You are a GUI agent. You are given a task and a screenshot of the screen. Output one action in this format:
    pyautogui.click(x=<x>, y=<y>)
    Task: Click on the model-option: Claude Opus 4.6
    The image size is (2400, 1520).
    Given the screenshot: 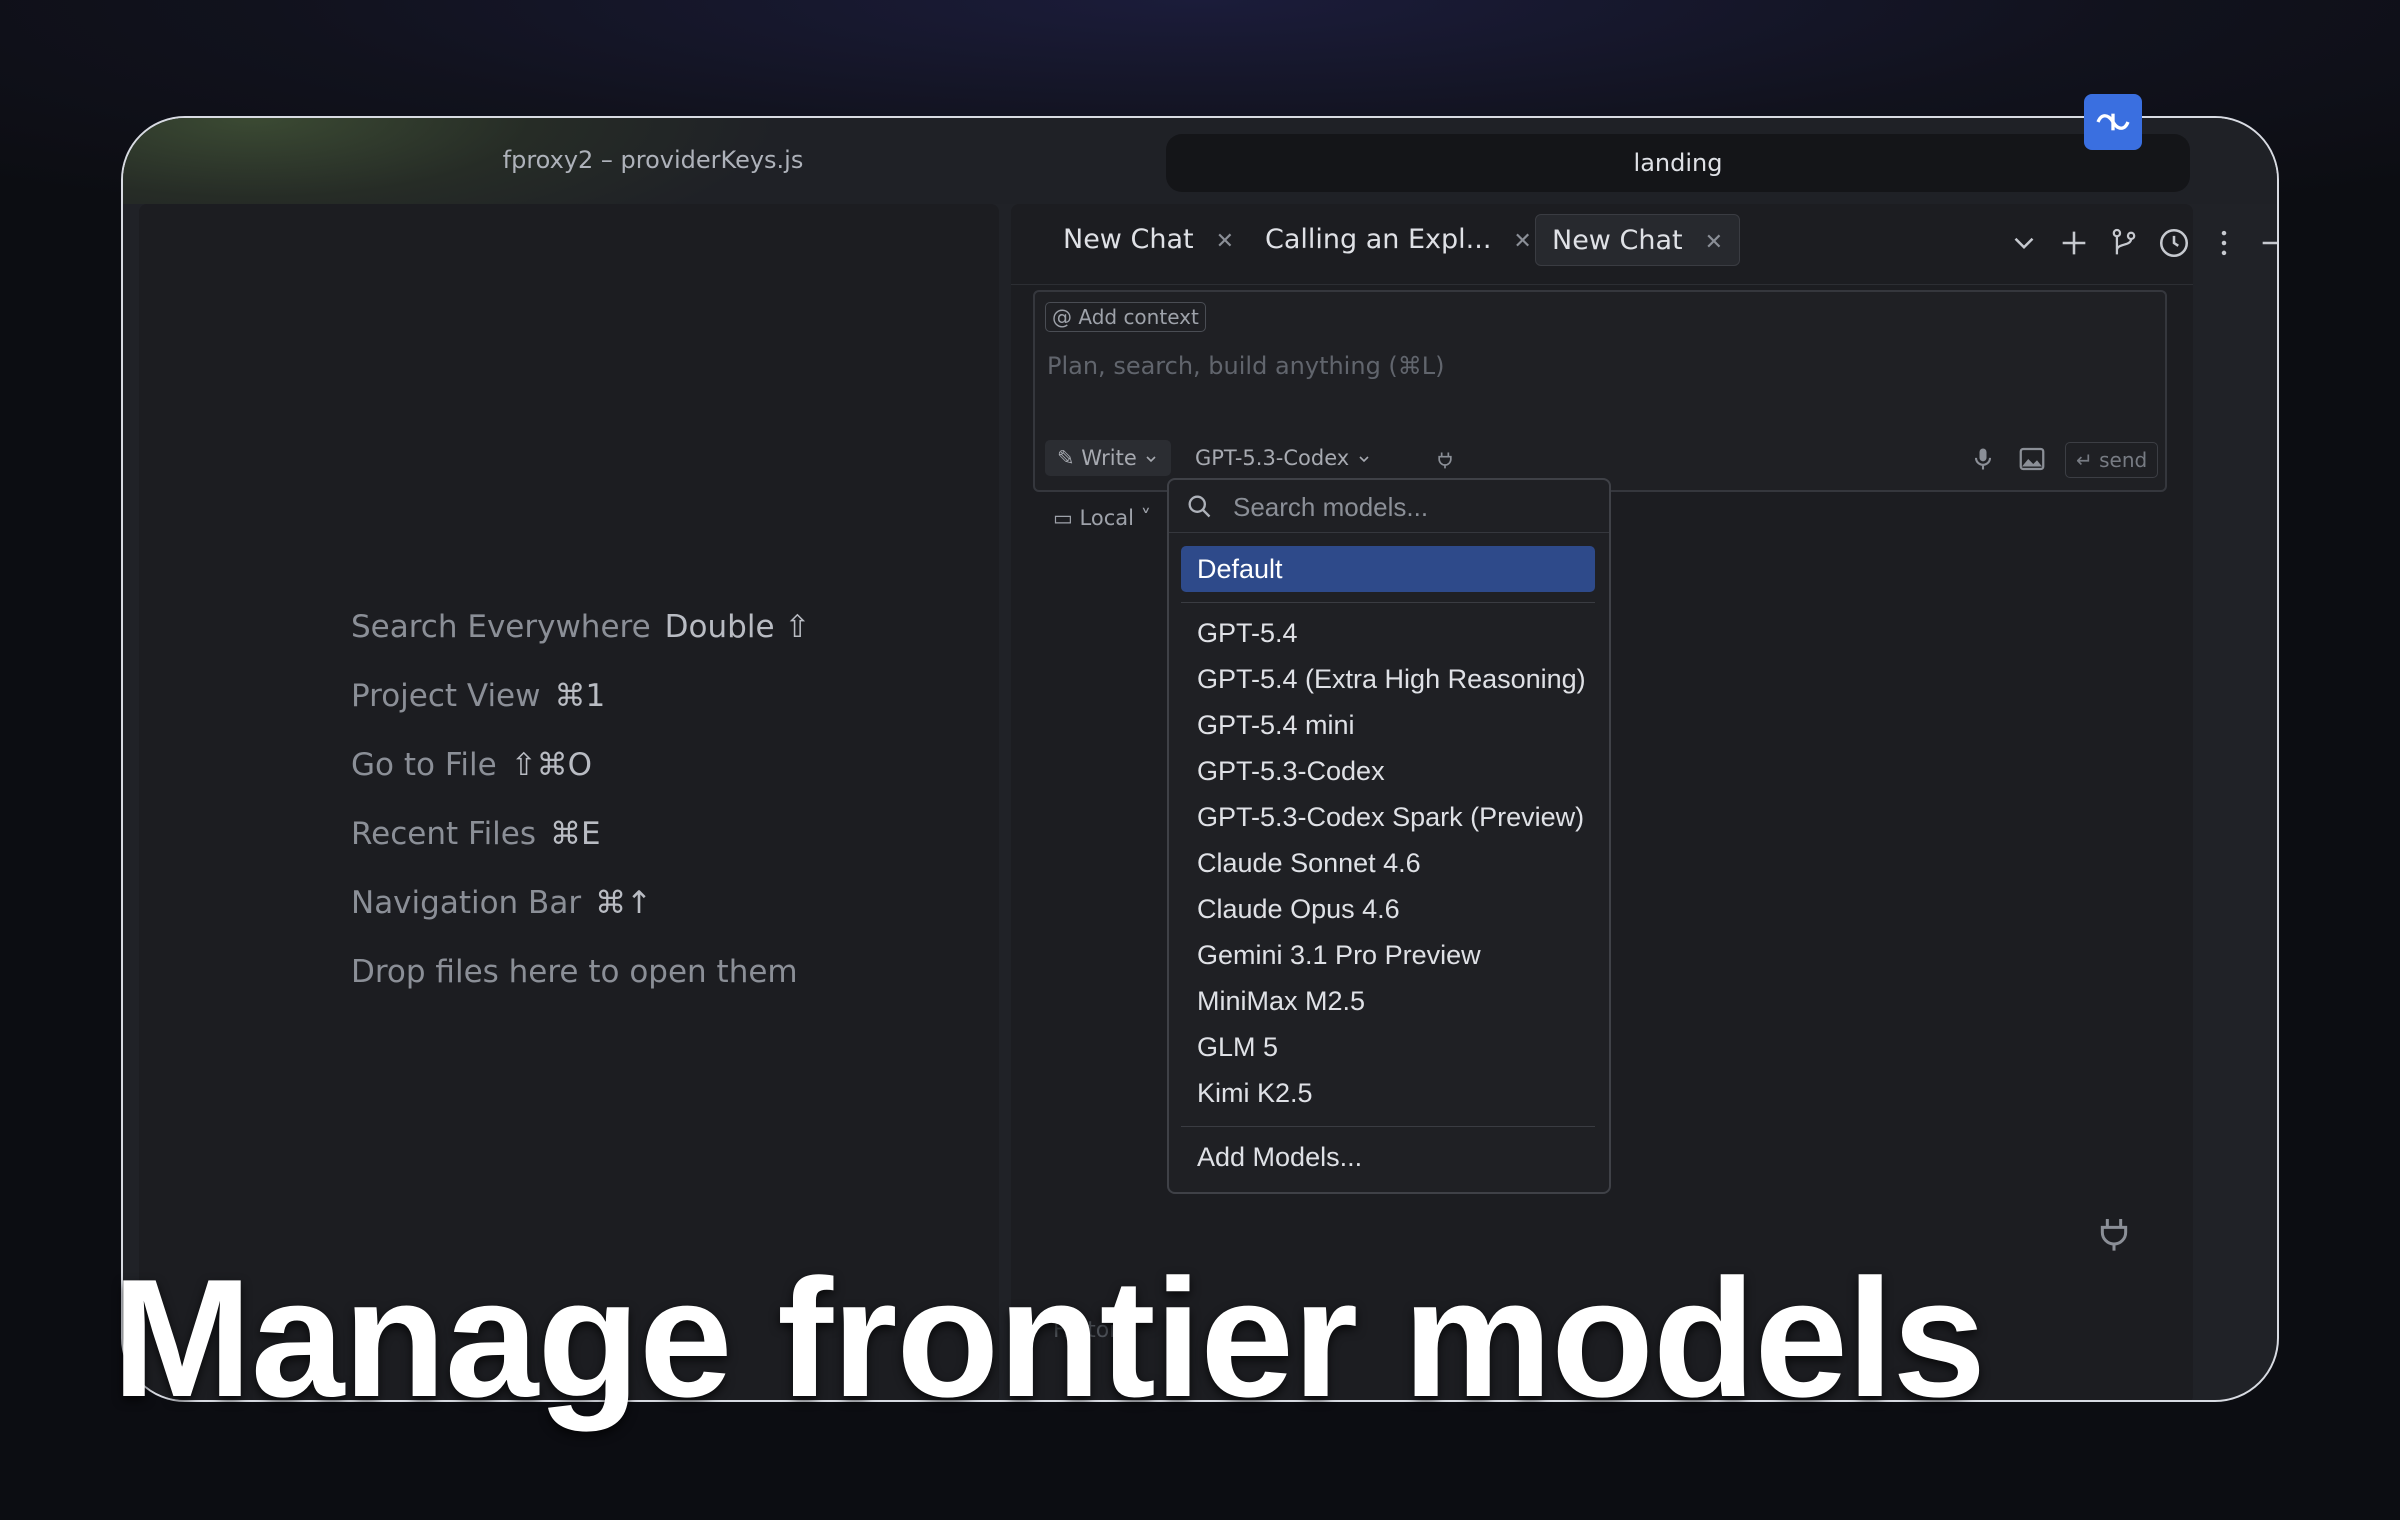 What is the action you would take?
    pyautogui.click(x=1388, y=909)
    